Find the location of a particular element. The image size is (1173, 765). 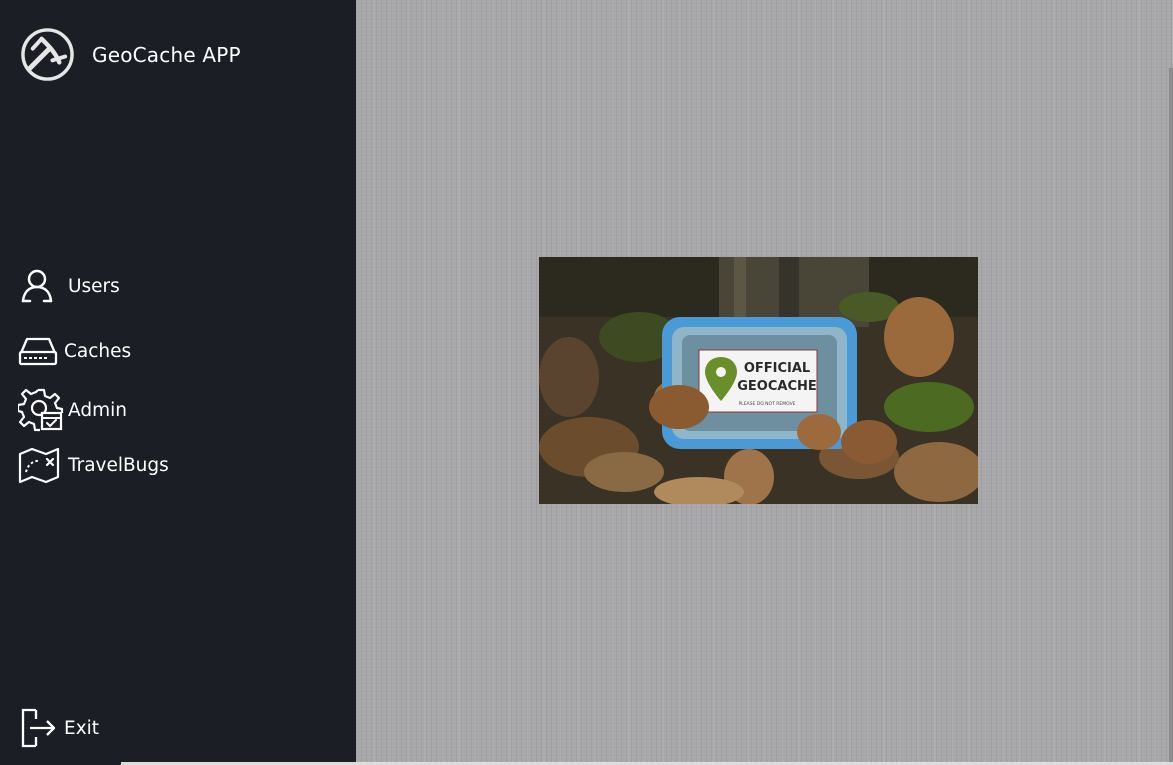

nav-admin-label: Admin is located at coordinates (97, 410).